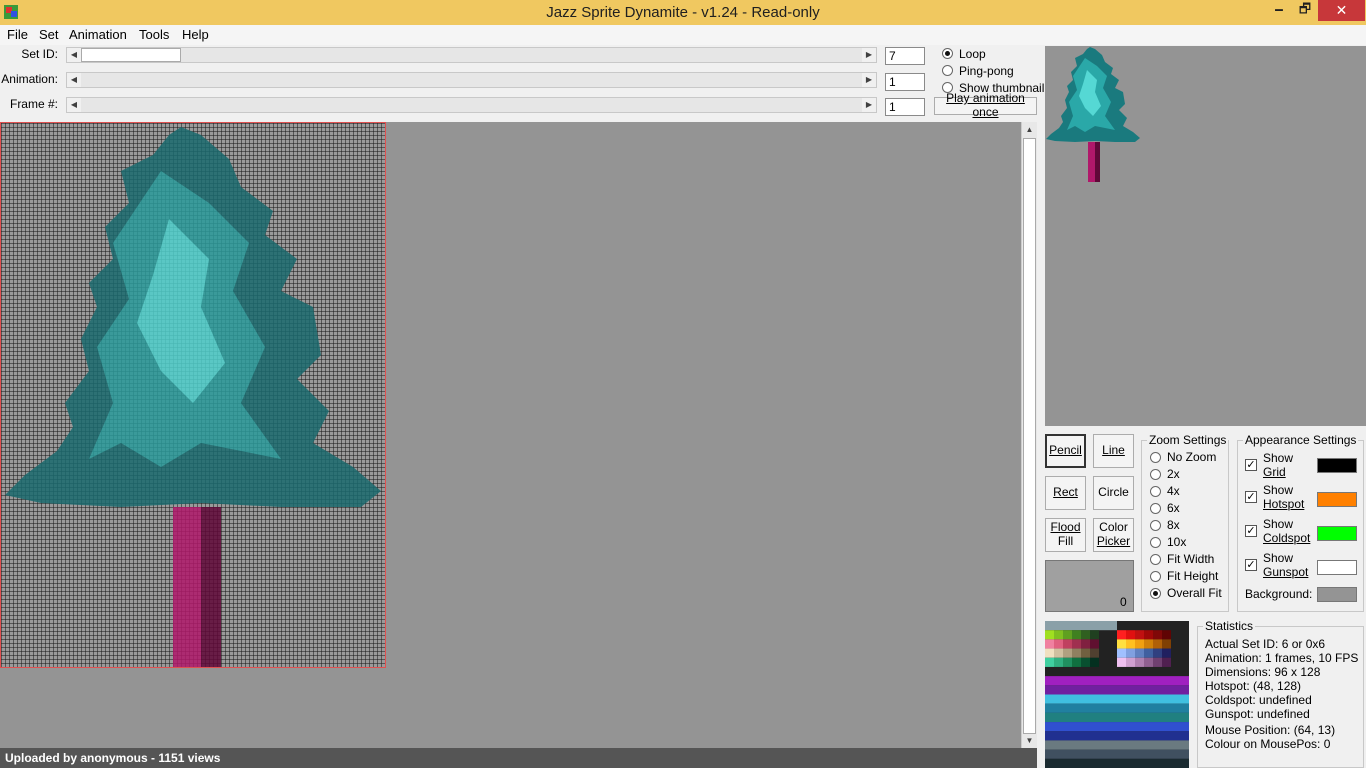 This screenshot has width=1366, height=768. What do you see at coordinates (1265, 644) in the screenshot?
I see `stat-actual-set-id: Actual Set ID: 6 or 0x6` at bounding box center [1265, 644].